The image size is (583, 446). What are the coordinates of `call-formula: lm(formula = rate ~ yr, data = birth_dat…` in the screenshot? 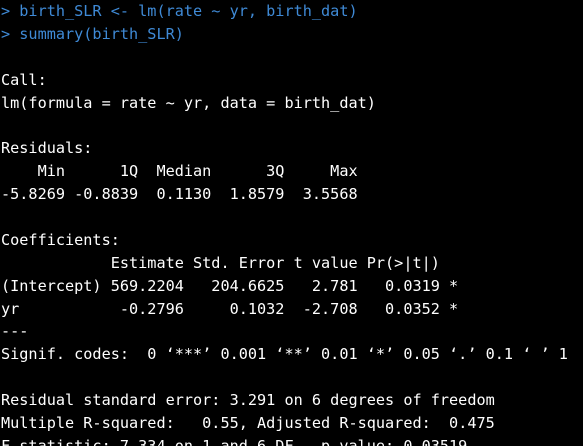 It's located at (188, 102).